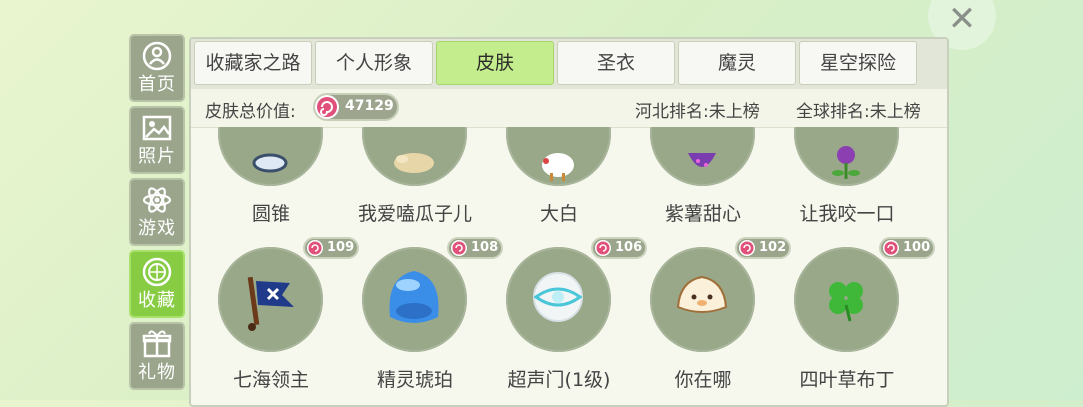 This screenshot has height=407, width=1083. Describe the element at coordinates (702, 160) in the screenshot. I see `purple-potato-icon` at that location.